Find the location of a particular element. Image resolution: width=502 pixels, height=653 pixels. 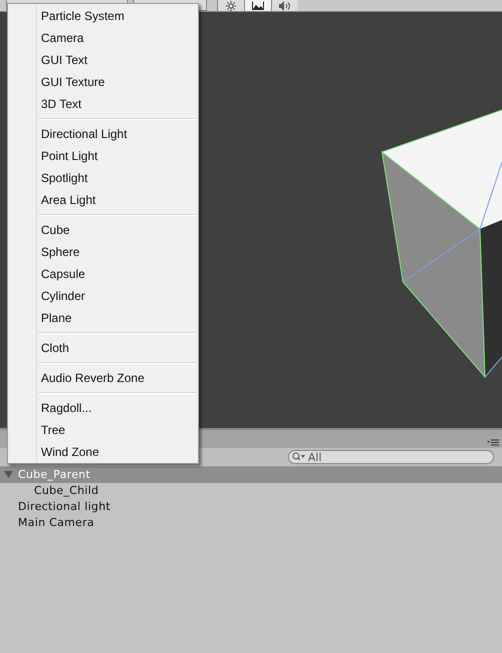

speaker-icon is located at coordinates (285, 5).